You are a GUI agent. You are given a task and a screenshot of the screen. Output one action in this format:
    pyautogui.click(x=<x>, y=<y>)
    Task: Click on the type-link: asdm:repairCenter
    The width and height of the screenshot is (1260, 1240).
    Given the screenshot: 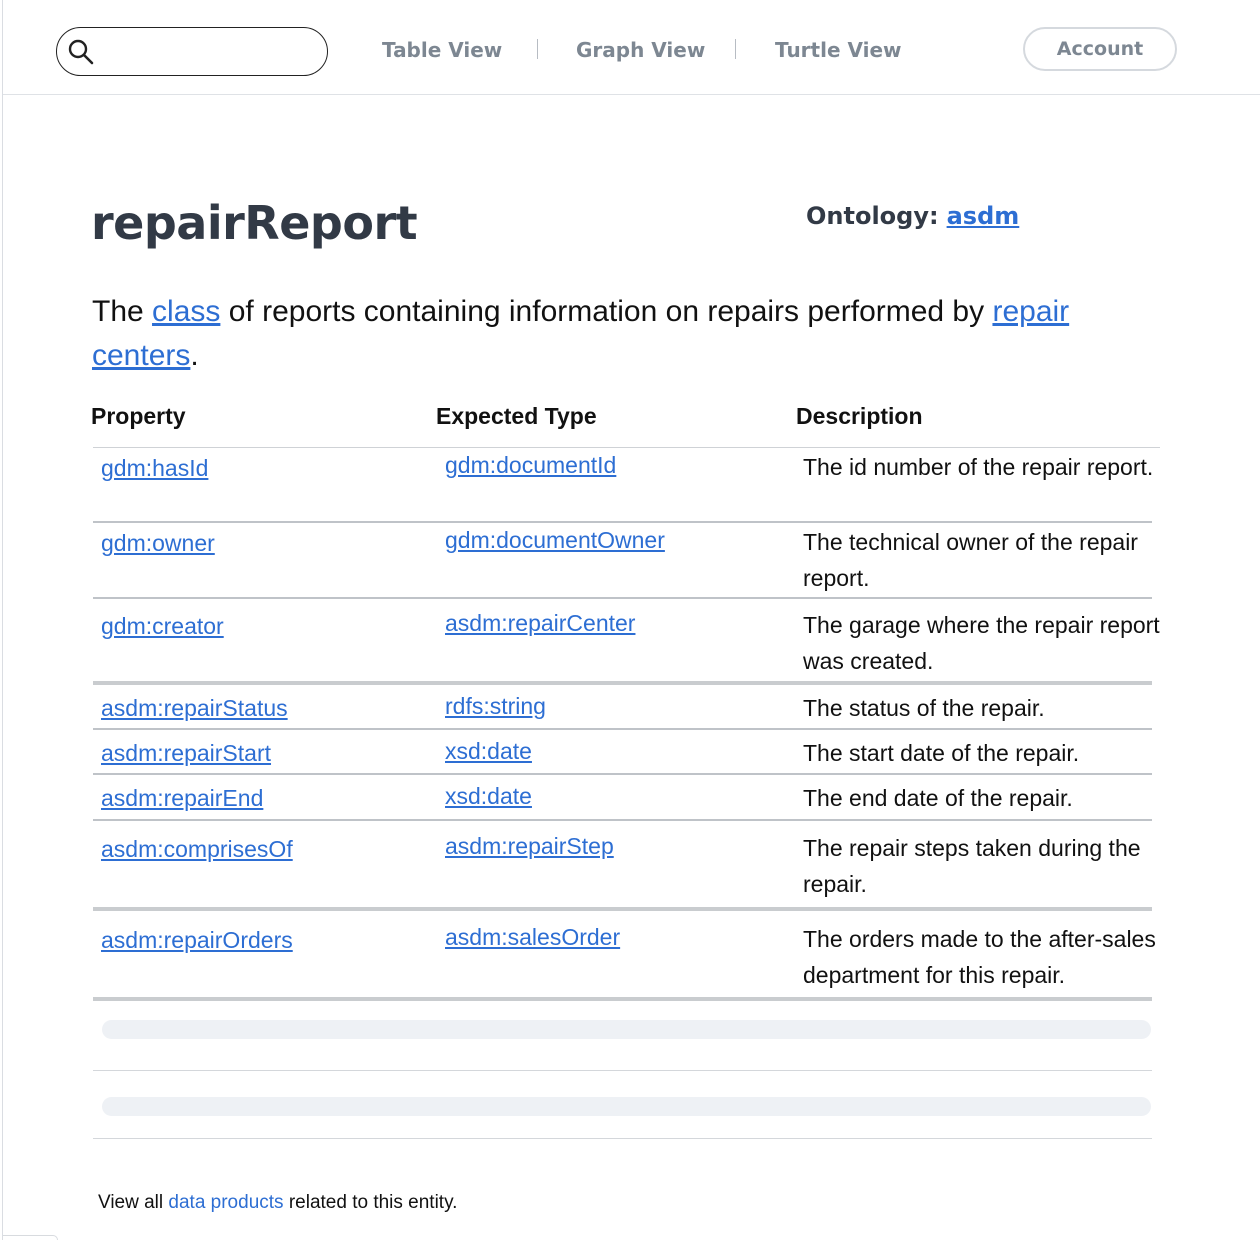 What is the action you would take?
    pyautogui.click(x=540, y=623)
    